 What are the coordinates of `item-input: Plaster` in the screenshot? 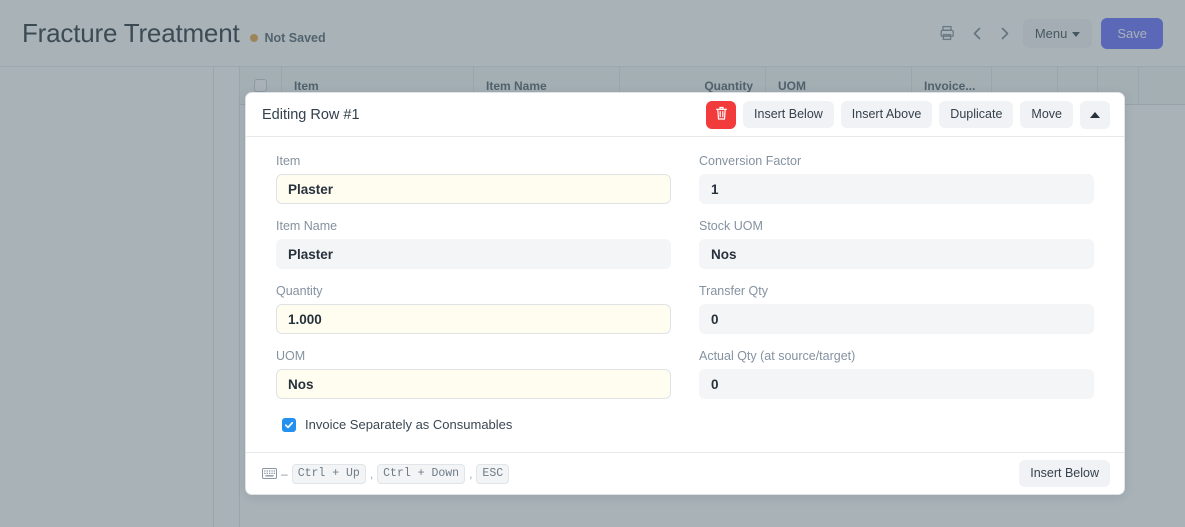 It's located at (473, 189).